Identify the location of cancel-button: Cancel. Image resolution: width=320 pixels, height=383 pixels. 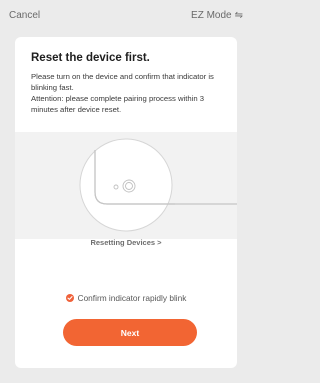
(24, 15).